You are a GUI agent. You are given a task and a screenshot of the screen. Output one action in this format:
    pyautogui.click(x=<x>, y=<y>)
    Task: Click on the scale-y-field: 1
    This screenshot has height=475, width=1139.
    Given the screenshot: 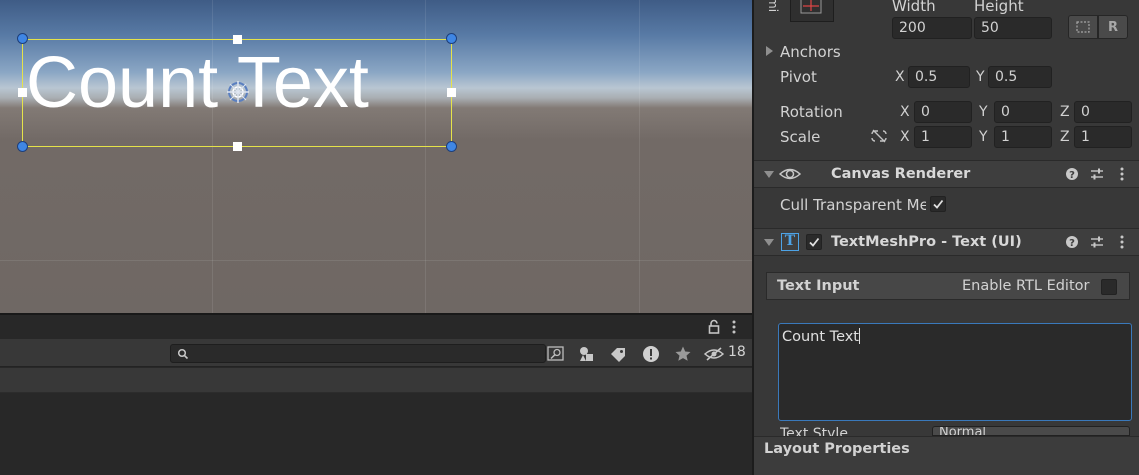 What is the action you would take?
    pyautogui.click(x=1023, y=137)
    